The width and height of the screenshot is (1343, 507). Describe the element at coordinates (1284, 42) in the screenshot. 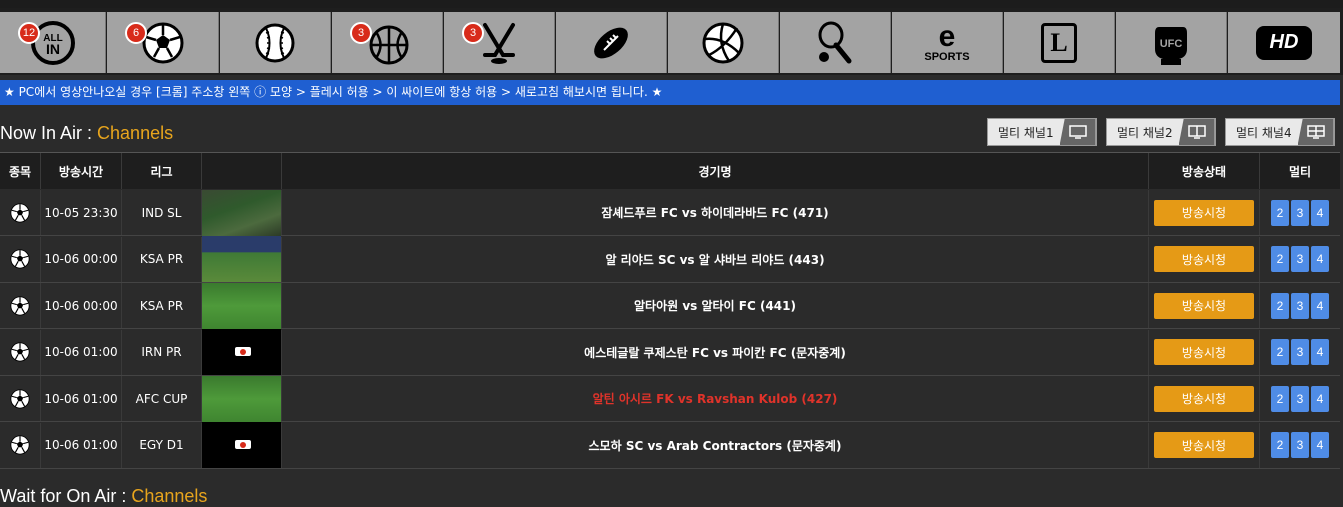

I see `sport-tab-hd: HD` at that location.